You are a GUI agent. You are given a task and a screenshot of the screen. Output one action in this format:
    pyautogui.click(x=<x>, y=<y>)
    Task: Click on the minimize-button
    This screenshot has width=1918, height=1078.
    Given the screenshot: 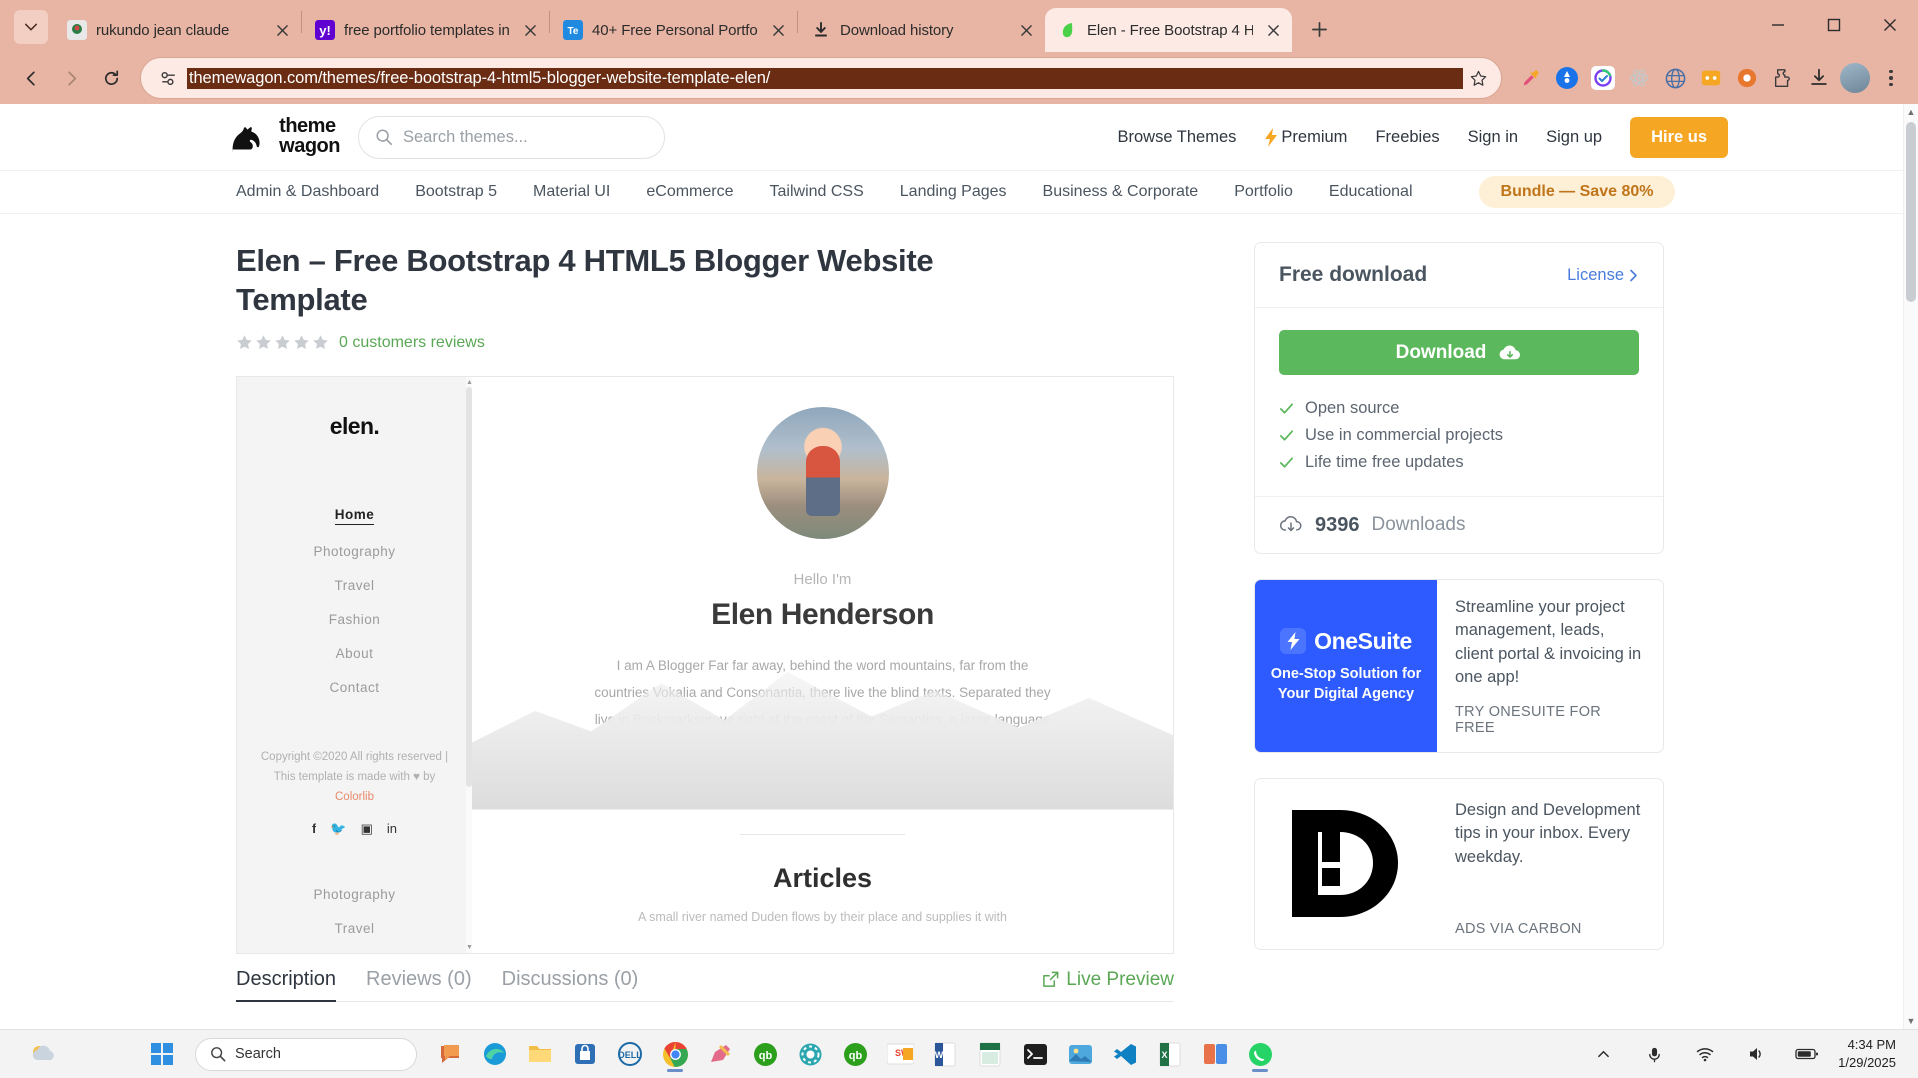 What is the action you would take?
    pyautogui.click(x=1778, y=25)
    